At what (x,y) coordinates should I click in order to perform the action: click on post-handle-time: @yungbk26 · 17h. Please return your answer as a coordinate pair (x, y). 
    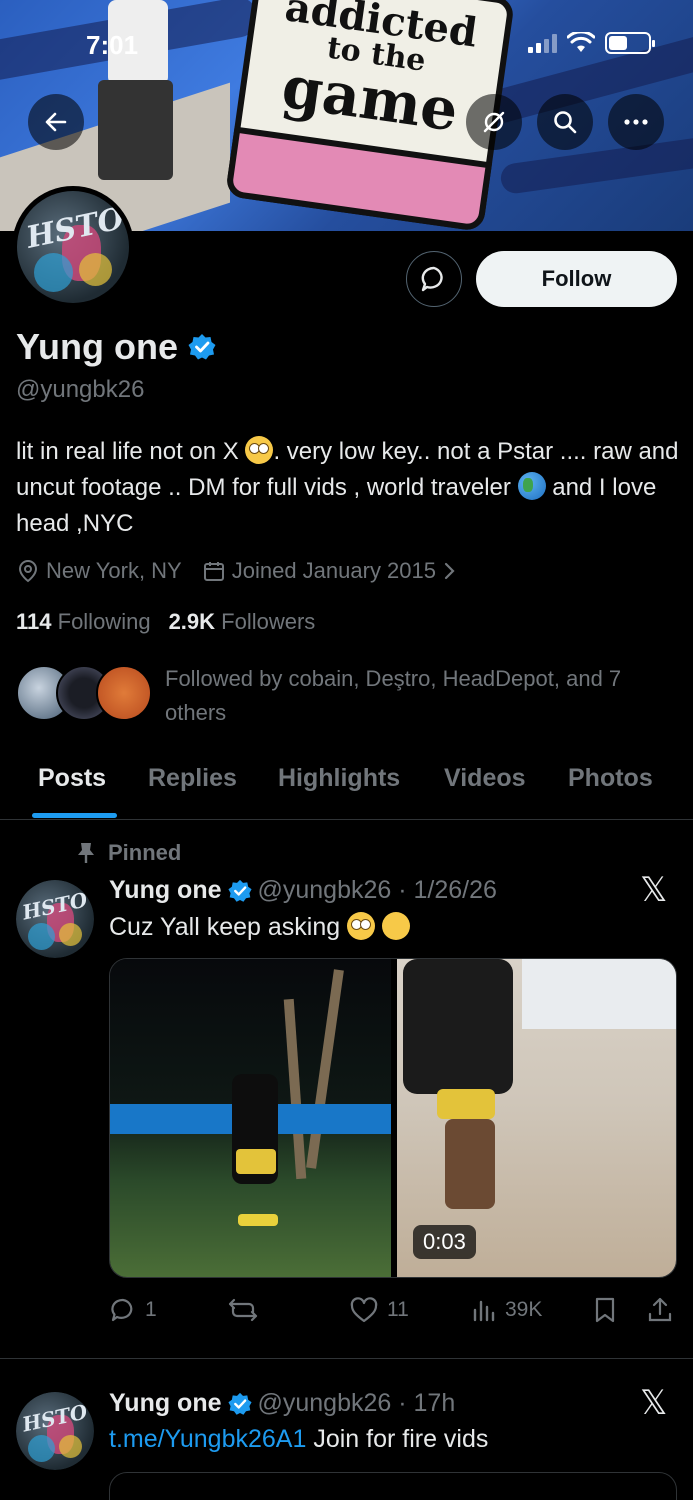
    Looking at the image, I should click on (356, 1403).